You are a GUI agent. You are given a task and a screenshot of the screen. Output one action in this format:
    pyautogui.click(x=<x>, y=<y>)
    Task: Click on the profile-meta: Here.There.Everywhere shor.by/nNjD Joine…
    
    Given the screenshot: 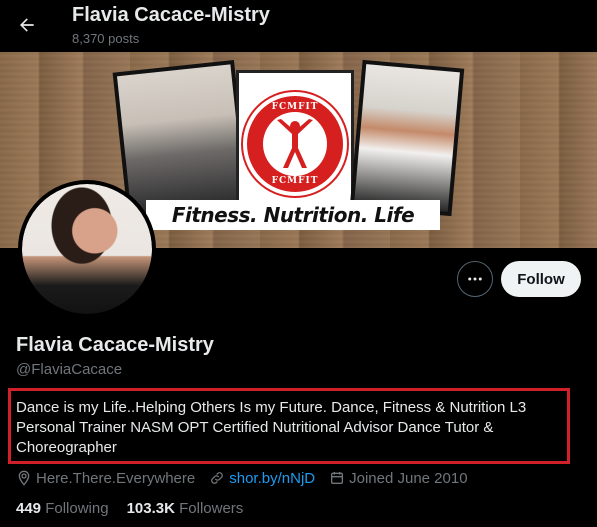 What is the action you would take?
    pyautogui.click(x=249, y=478)
    